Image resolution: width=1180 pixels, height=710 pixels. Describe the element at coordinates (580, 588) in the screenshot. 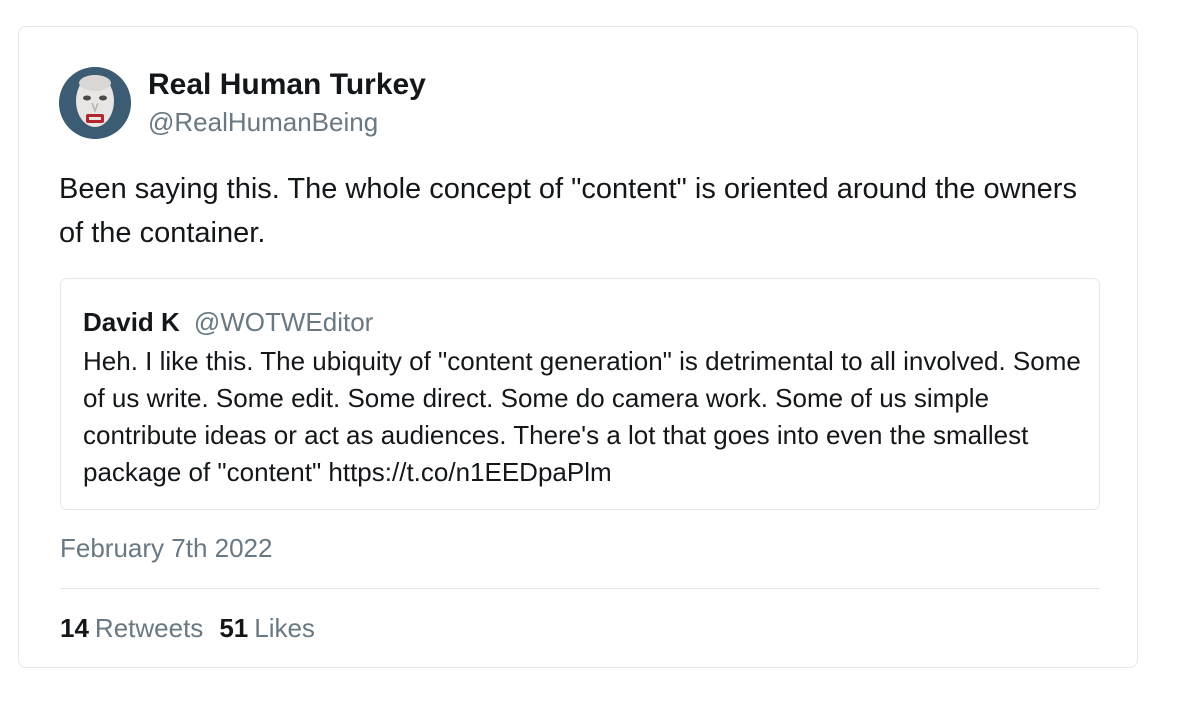

I see `divider` at that location.